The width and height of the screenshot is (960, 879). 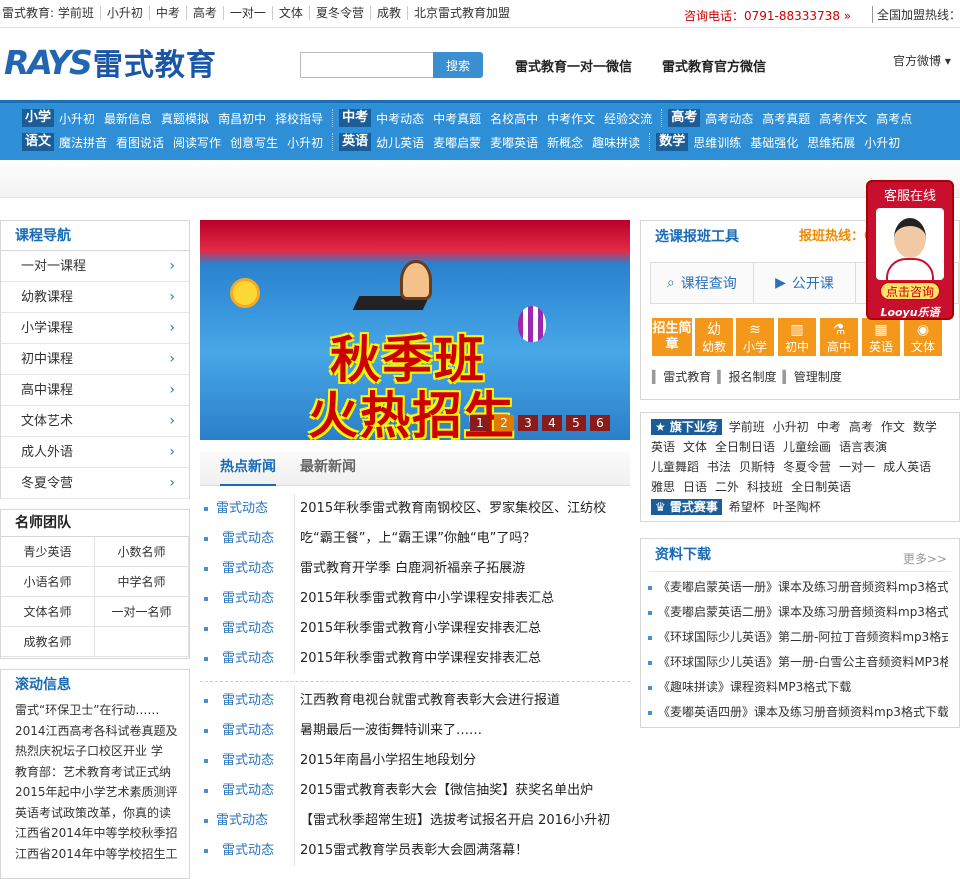 I want to click on top-link: 北京雷式教育加盟, so click(x=462, y=13).